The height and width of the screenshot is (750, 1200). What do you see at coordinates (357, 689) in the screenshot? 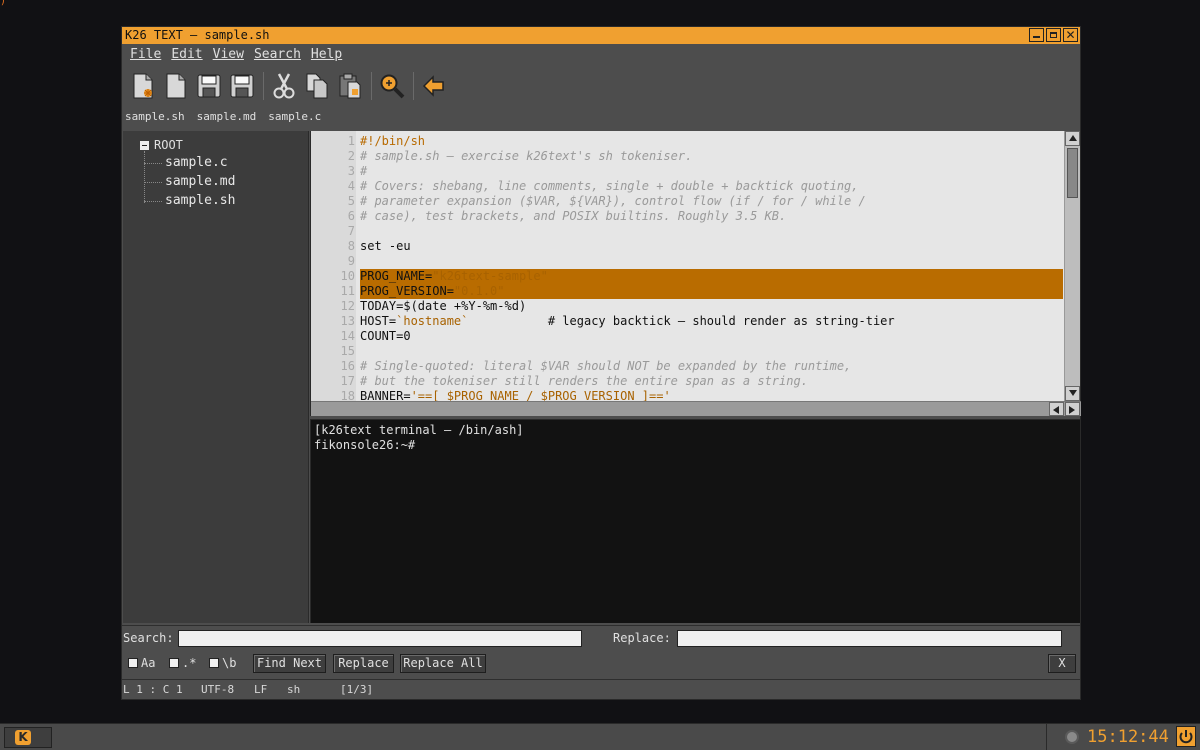
I see `match-count: [1/3]` at bounding box center [357, 689].